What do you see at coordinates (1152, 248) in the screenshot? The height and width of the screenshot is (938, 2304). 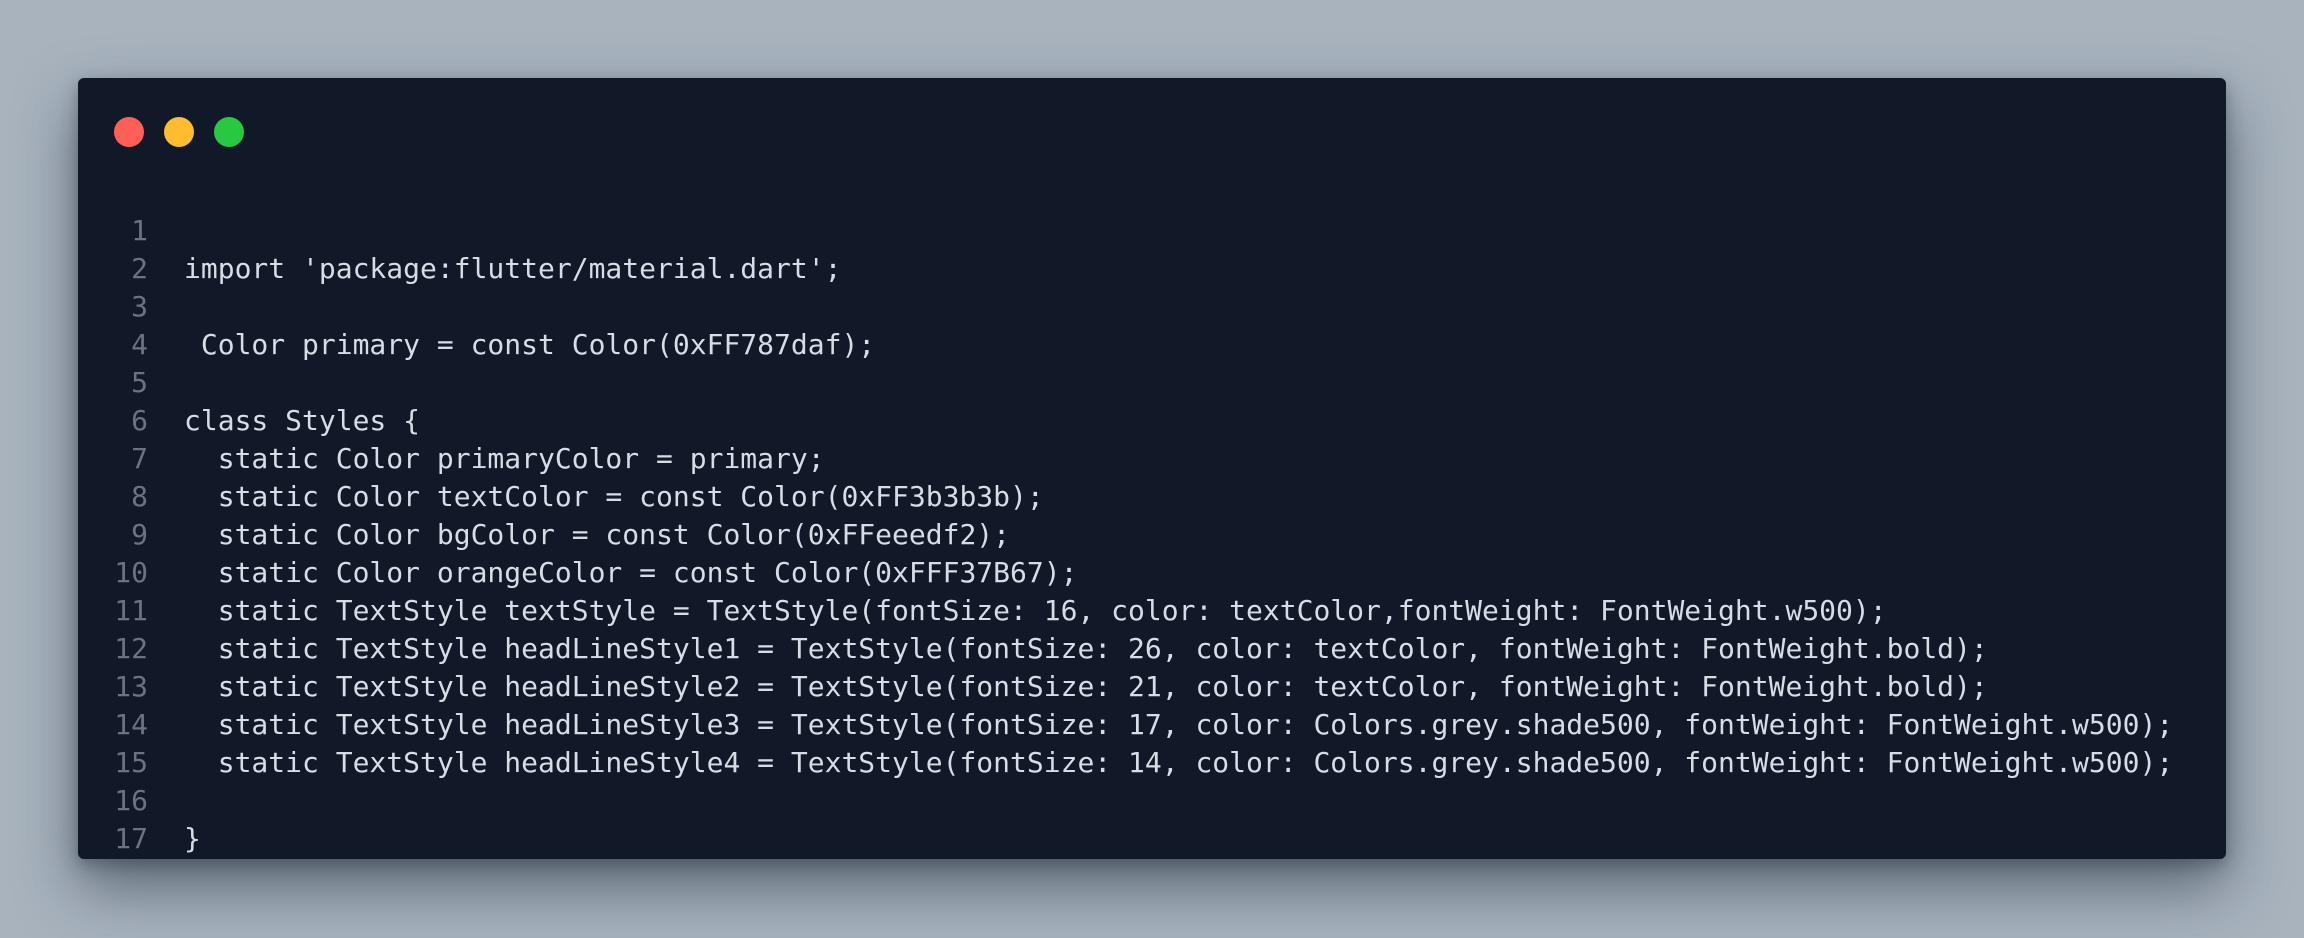 I see `code-line: 2` at bounding box center [1152, 248].